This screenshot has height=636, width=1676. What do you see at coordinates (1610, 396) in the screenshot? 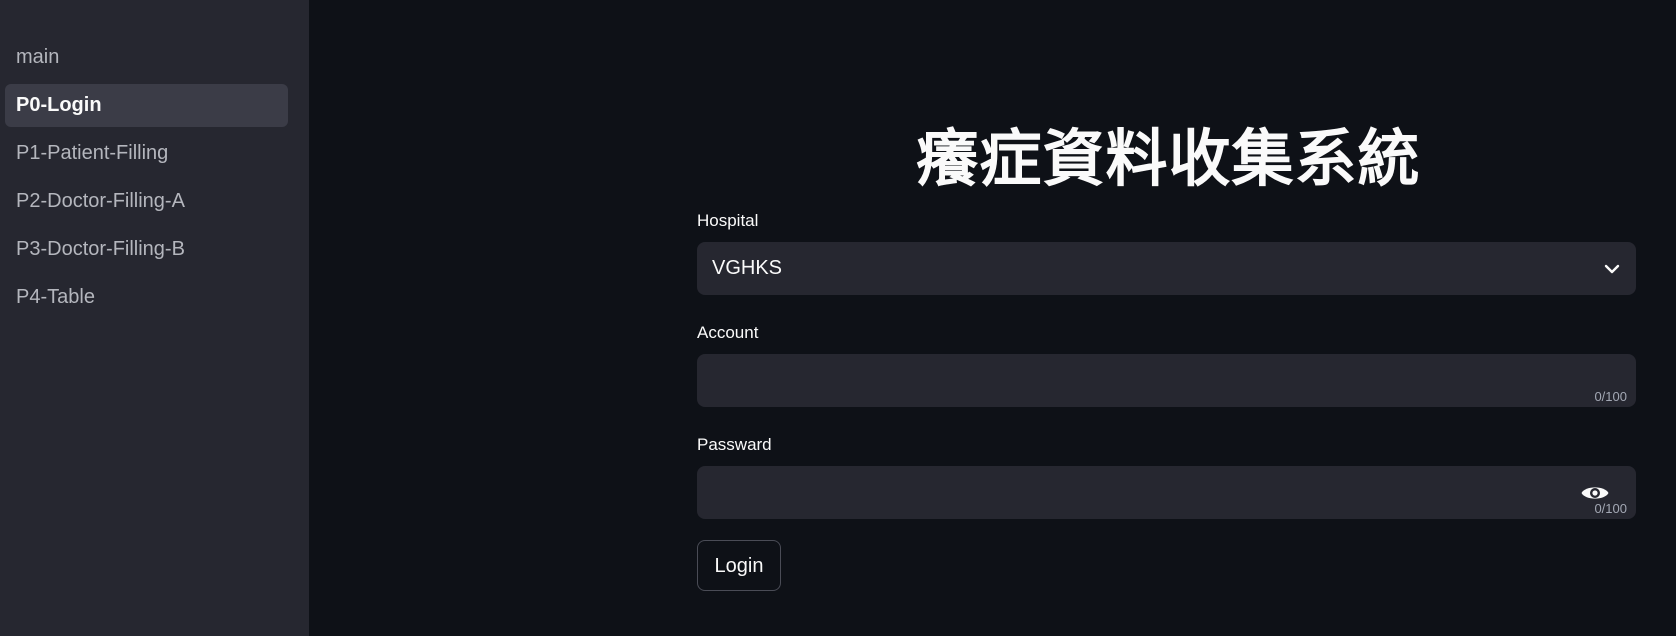
I see `account-char-counter: 0/100` at bounding box center [1610, 396].